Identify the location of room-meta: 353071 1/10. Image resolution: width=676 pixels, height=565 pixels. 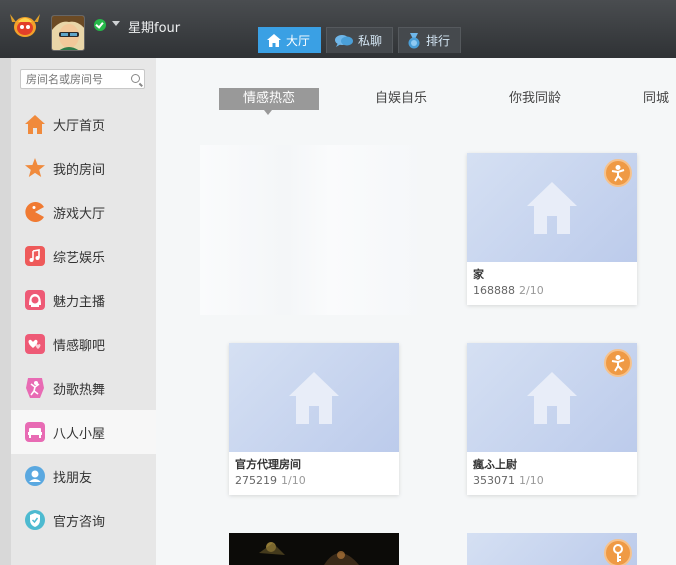
(508, 480).